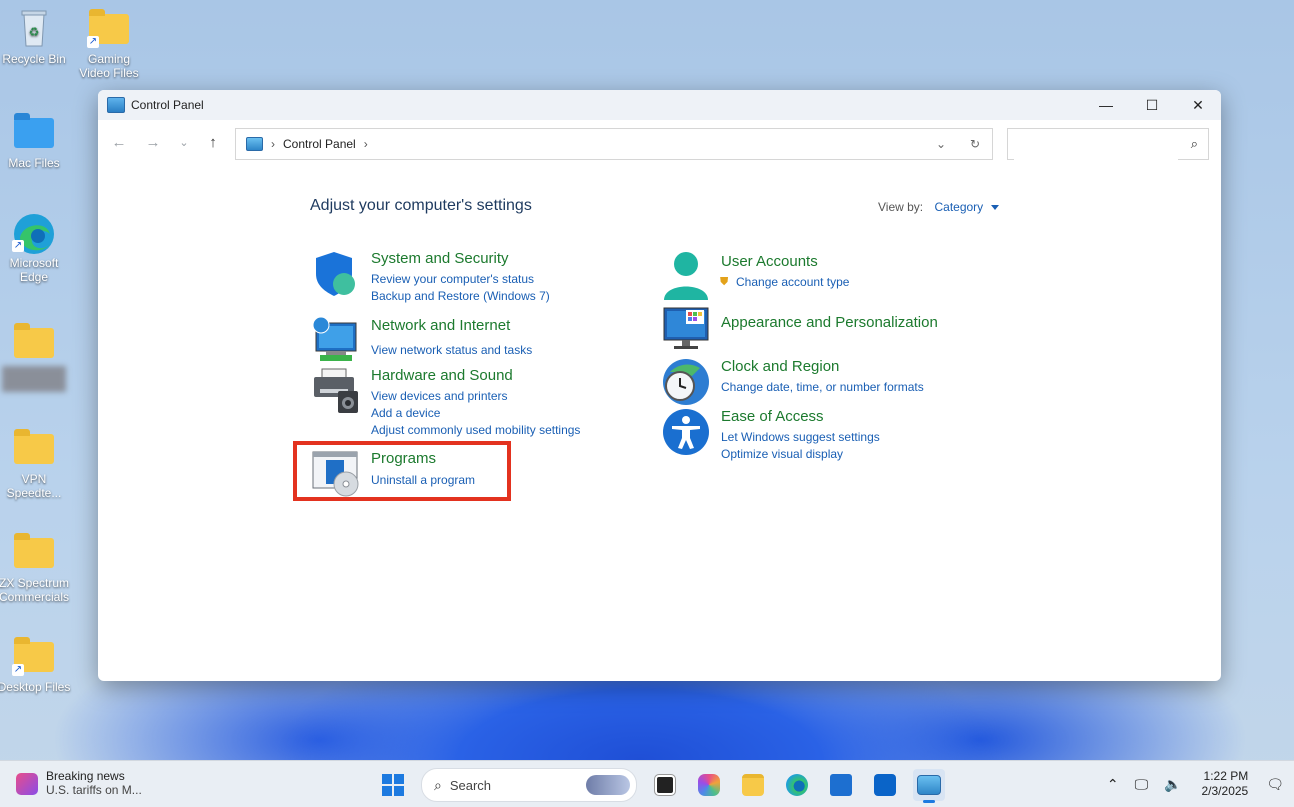  What do you see at coordinates (958, 207) in the screenshot?
I see `view-by-dropdown: Category` at bounding box center [958, 207].